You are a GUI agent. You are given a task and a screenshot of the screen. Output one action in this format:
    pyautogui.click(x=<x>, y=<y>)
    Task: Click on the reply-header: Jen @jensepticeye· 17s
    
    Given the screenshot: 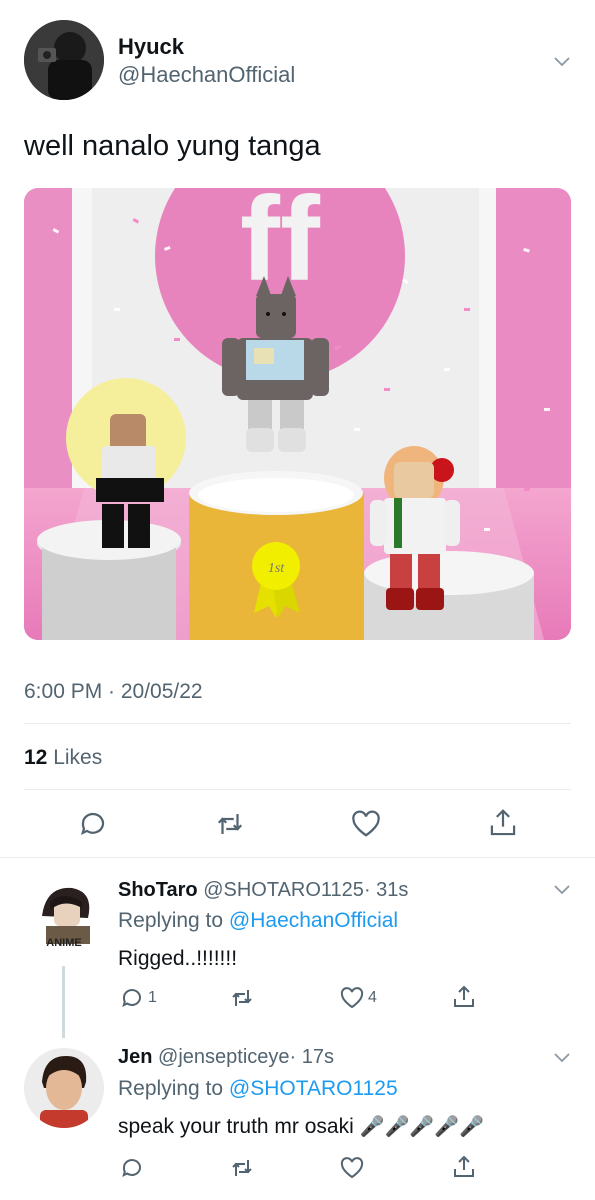 What is the action you would take?
    pyautogui.click(x=226, y=1057)
    